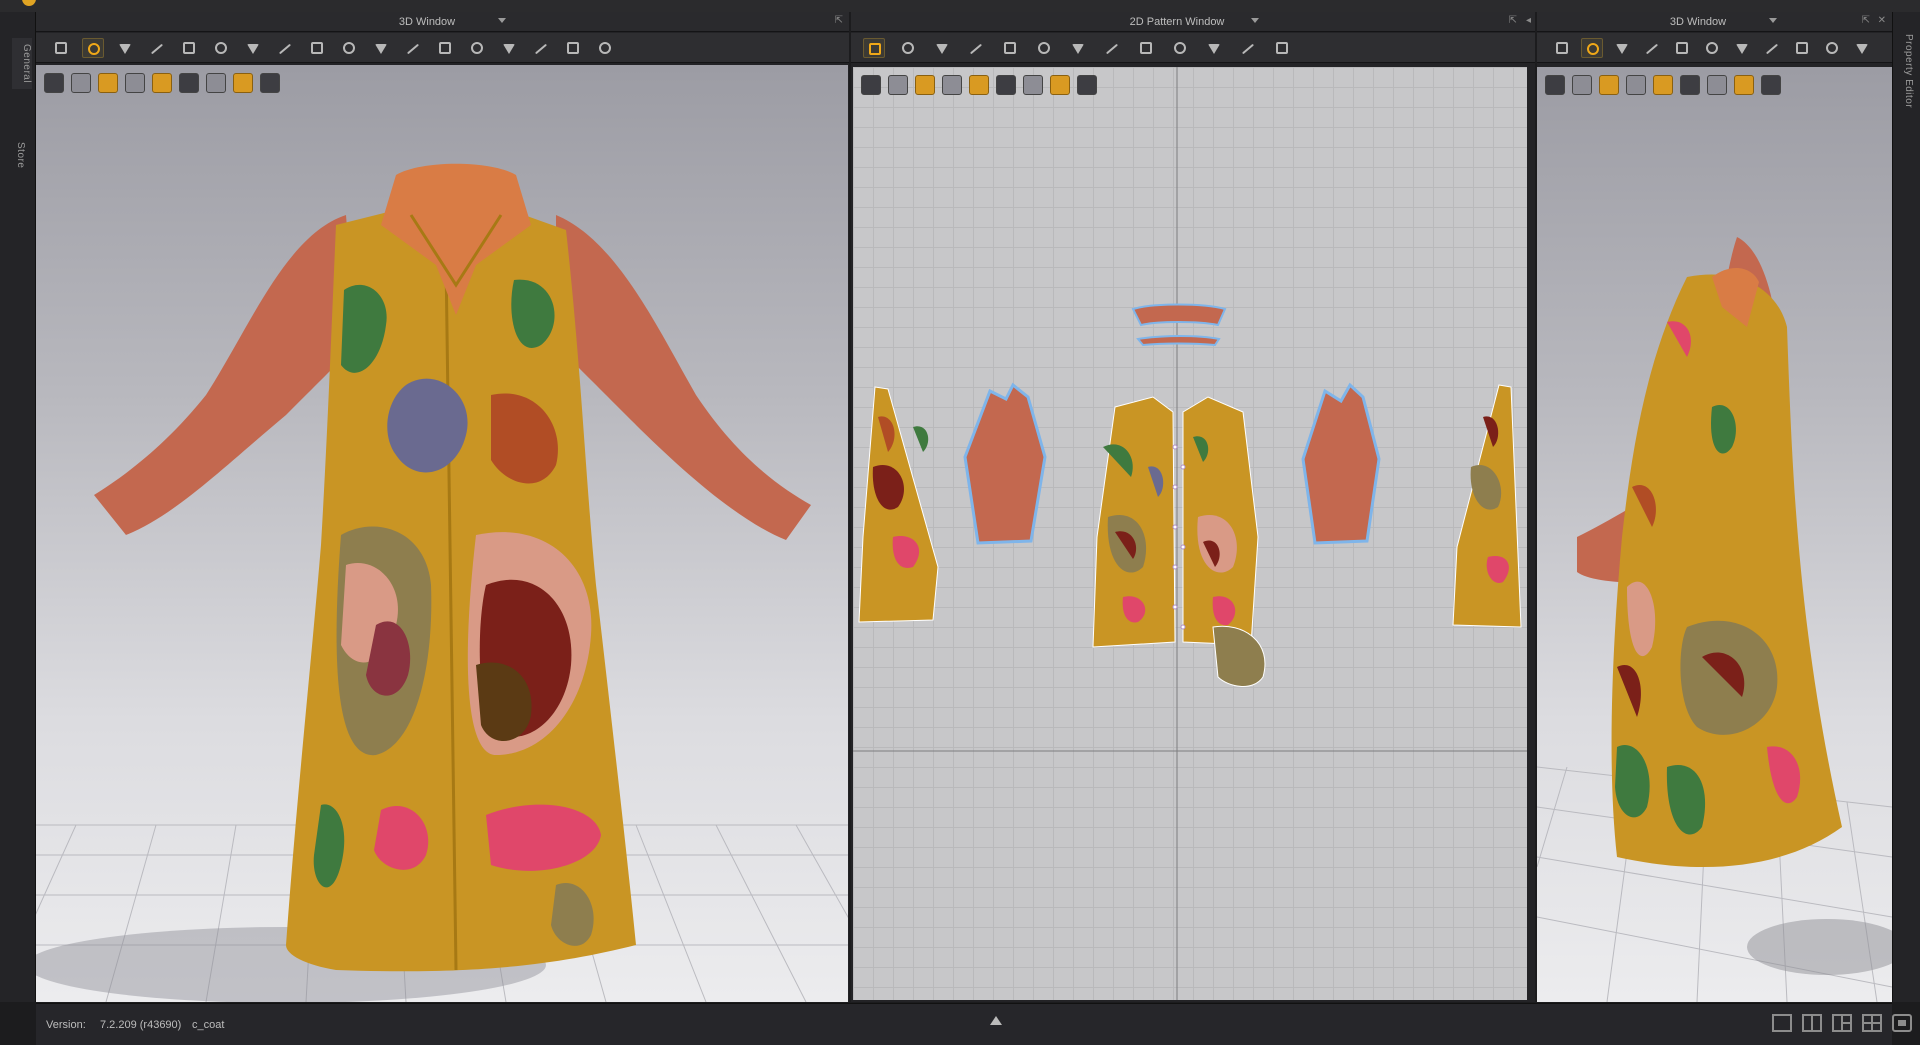 This screenshot has height=1045, width=1920. What do you see at coordinates (960, 6) in the screenshot?
I see `app-top-strip` at bounding box center [960, 6].